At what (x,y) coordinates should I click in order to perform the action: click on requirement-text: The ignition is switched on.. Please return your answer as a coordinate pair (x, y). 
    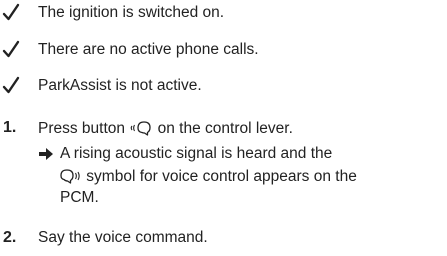
    Looking at the image, I should click on (131, 12).